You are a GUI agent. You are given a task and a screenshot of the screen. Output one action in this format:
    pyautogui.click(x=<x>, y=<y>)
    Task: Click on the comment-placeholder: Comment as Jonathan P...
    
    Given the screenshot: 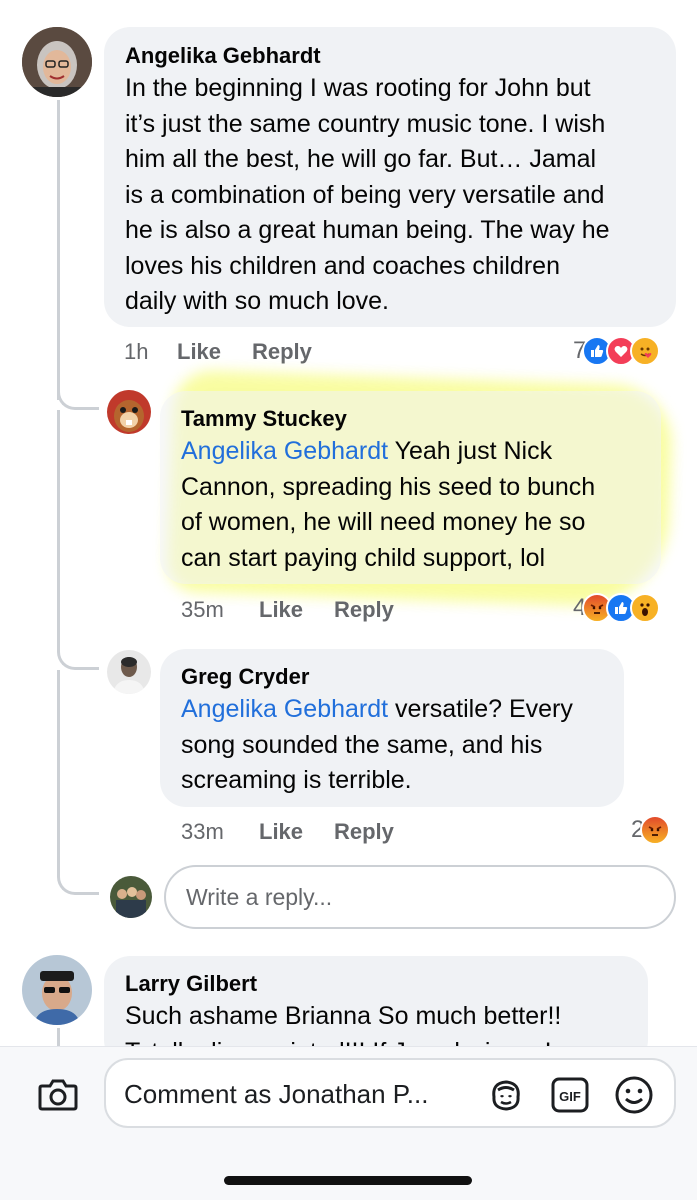 What is the action you would take?
    pyautogui.click(x=276, y=1094)
    